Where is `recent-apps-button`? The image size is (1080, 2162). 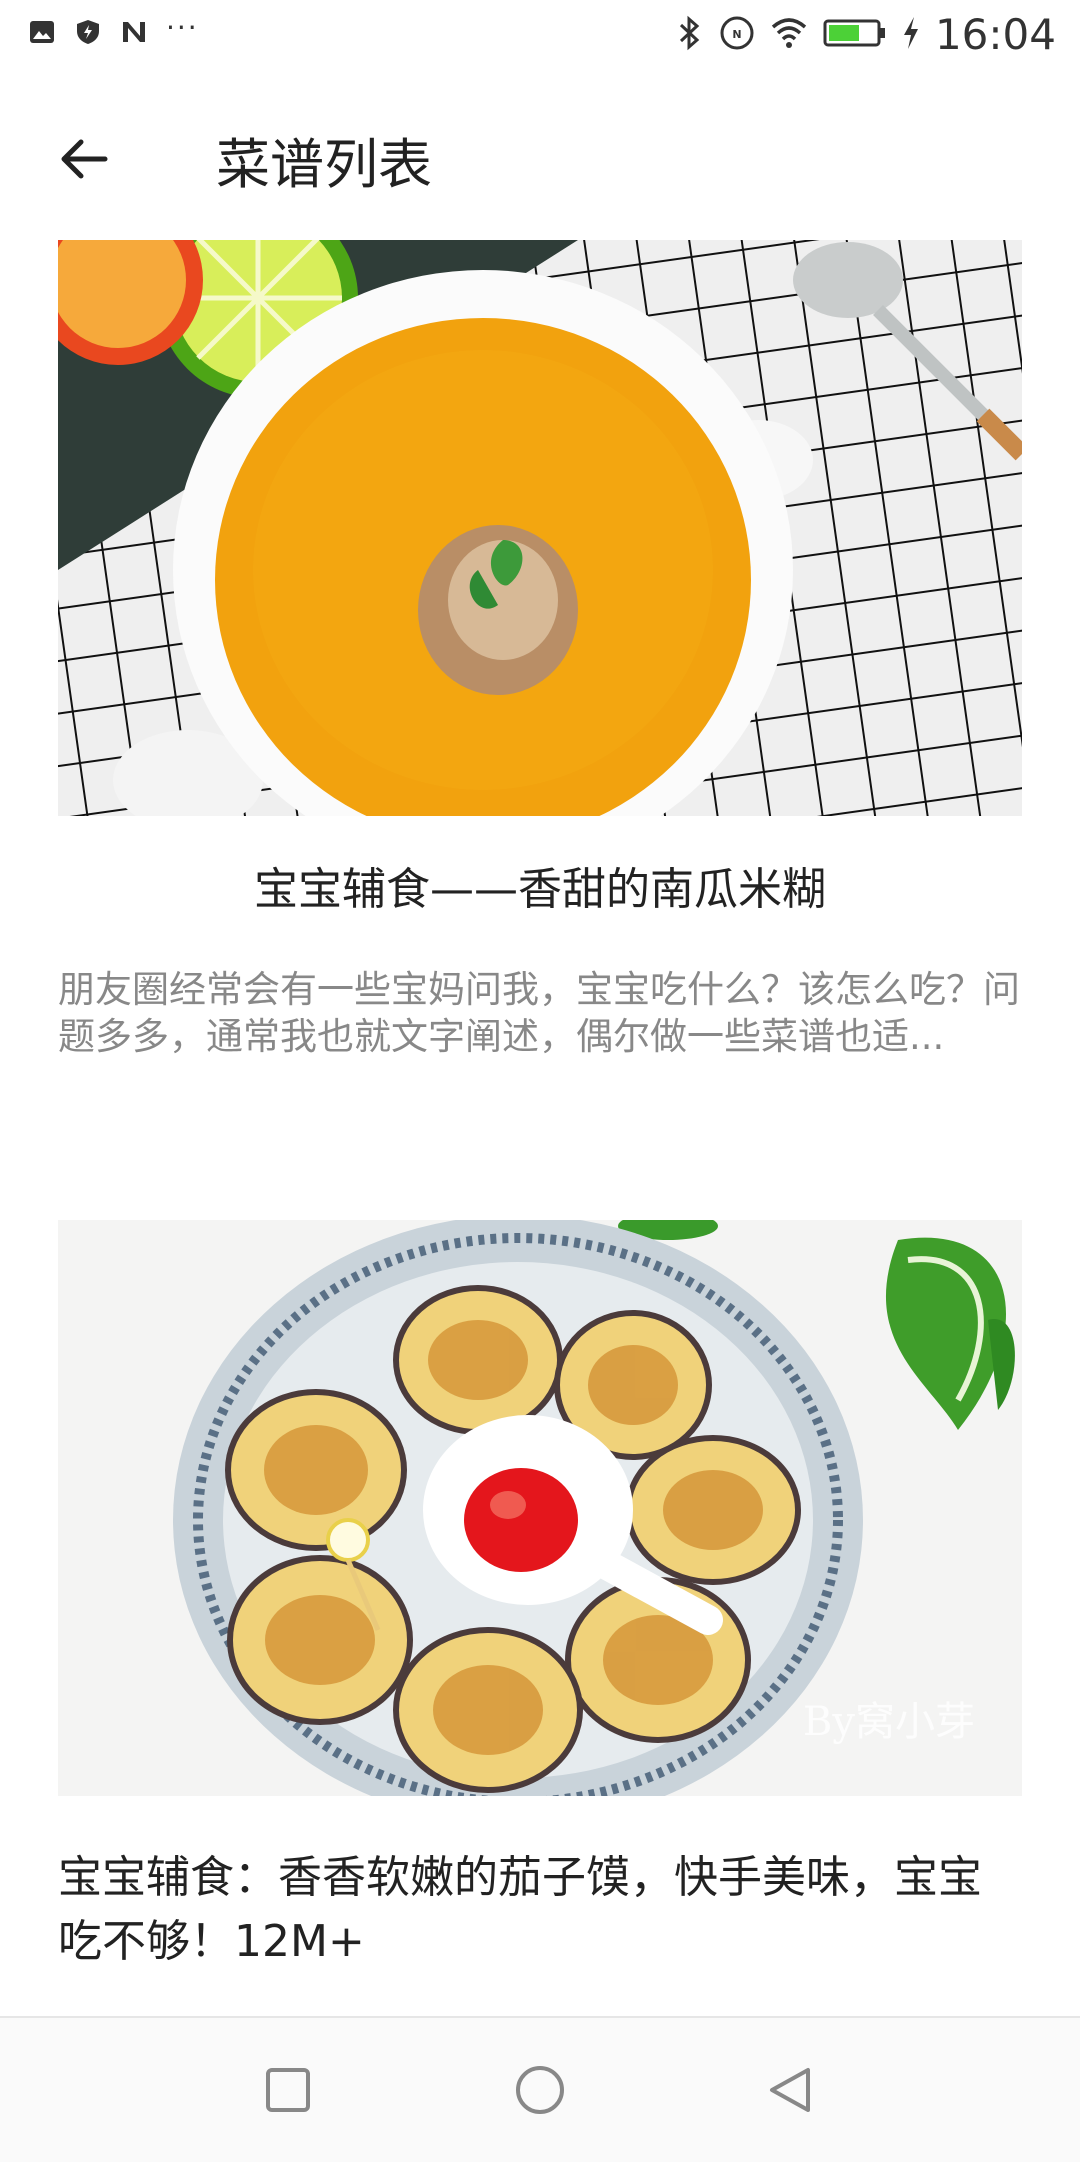 recent-apps-button is located at coordinates (288, 2090).